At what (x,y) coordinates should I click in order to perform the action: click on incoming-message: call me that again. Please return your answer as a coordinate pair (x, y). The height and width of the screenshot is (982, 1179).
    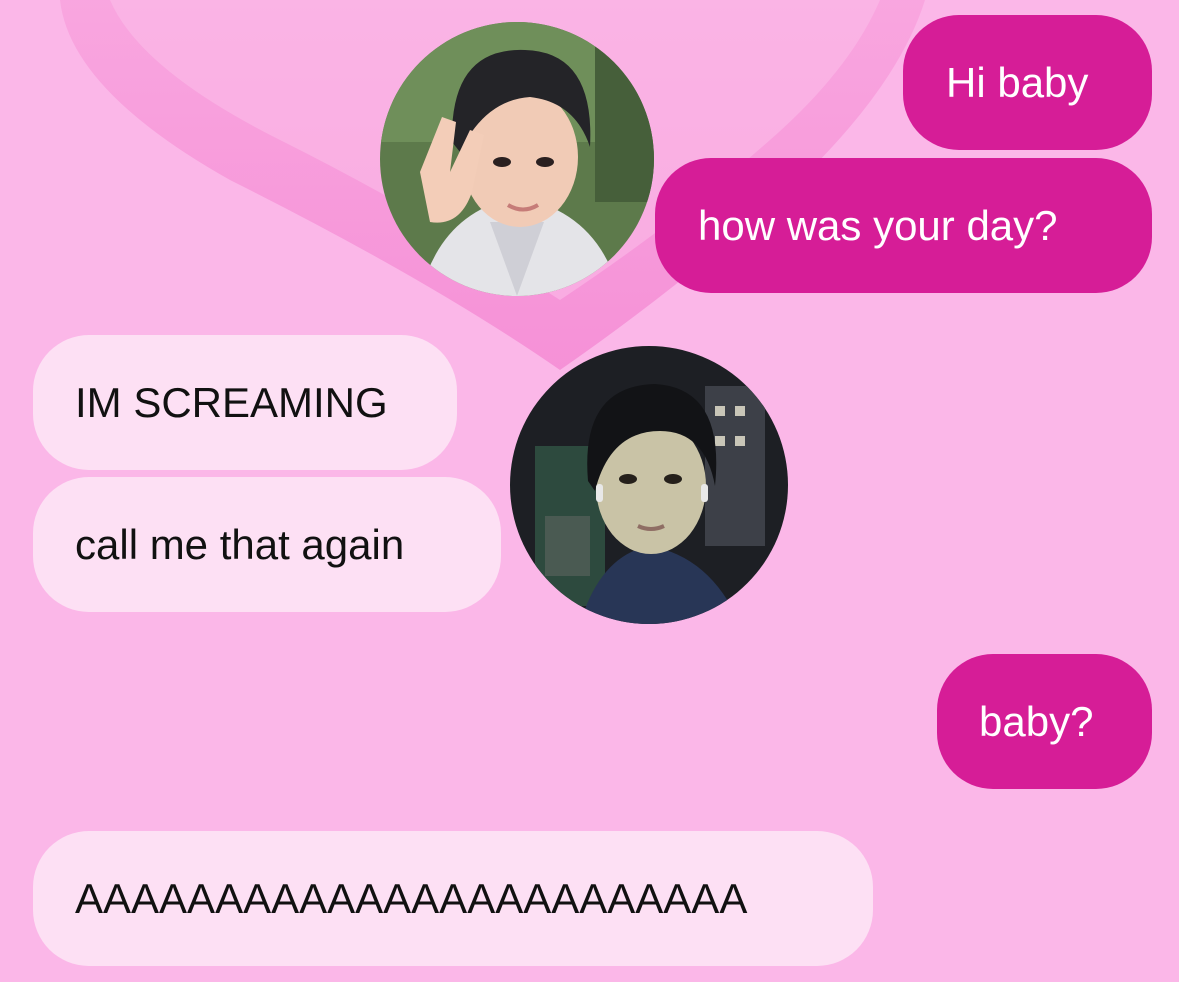
    Looking at the image, I should click on (267, 544).